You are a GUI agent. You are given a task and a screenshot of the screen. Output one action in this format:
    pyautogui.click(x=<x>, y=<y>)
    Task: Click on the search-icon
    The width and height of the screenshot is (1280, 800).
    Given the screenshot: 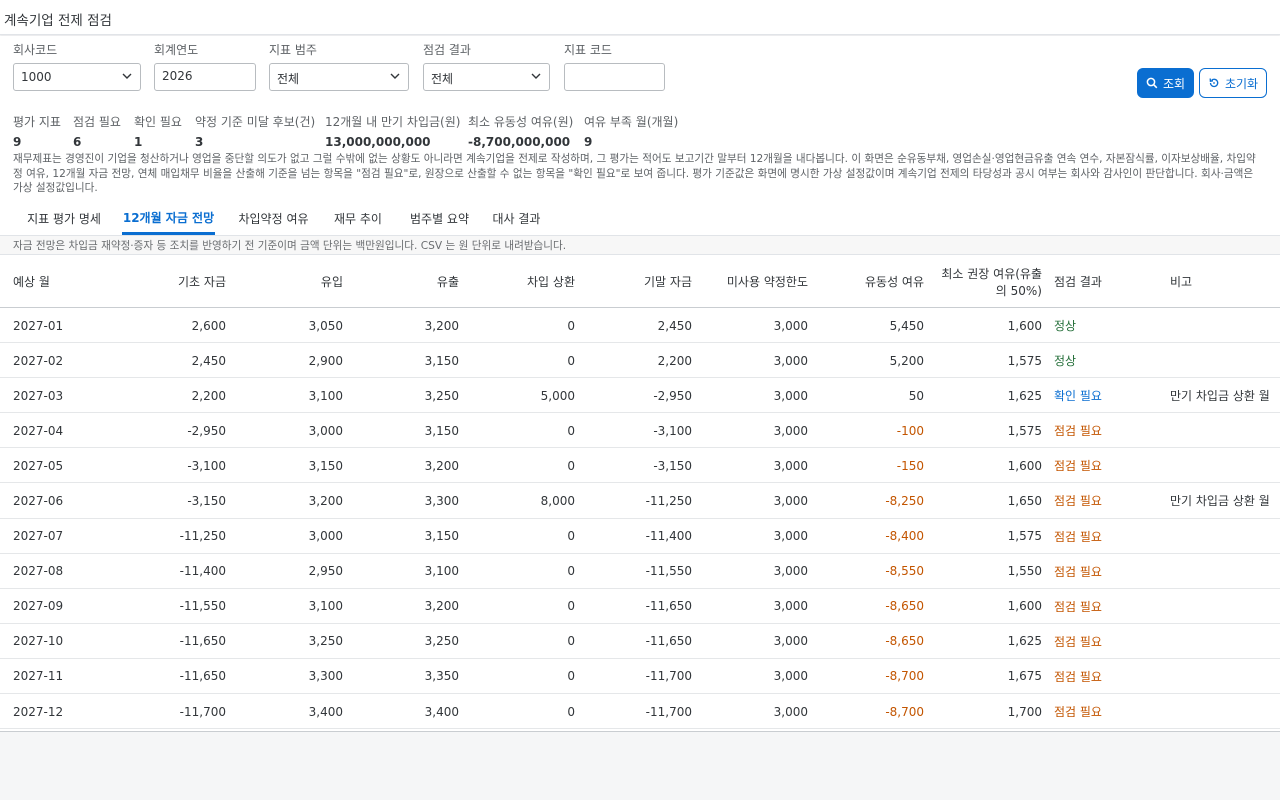 What is the action you would take?
    pyautogui.click(x=1152, y=83)
    